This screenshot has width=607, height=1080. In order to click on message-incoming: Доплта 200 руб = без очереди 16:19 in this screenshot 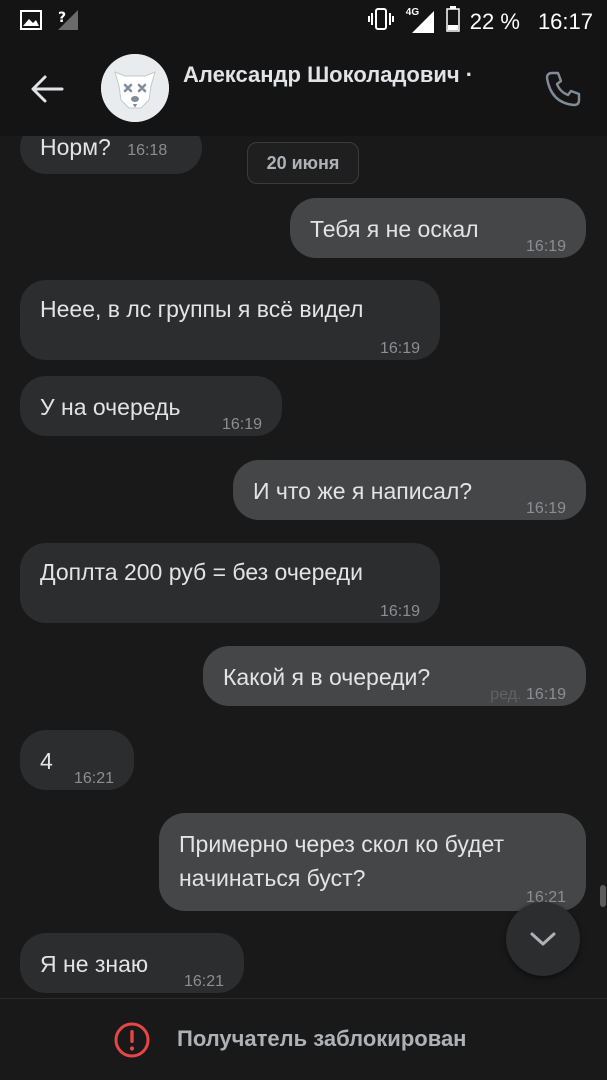, I will do `click(230, 583)`.